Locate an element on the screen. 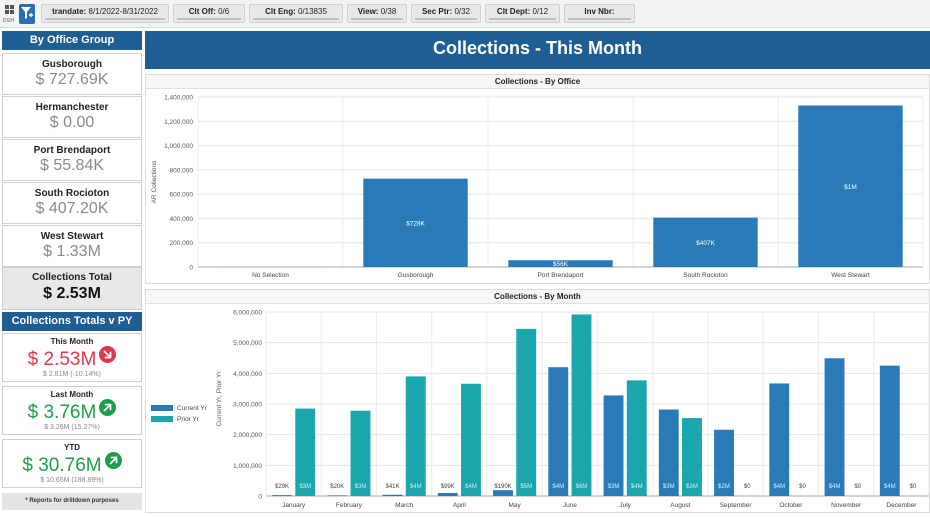 The height and width of the screenshot is (517, 930). filter-label: Clt Eng: is located at coordinates (280, 11).